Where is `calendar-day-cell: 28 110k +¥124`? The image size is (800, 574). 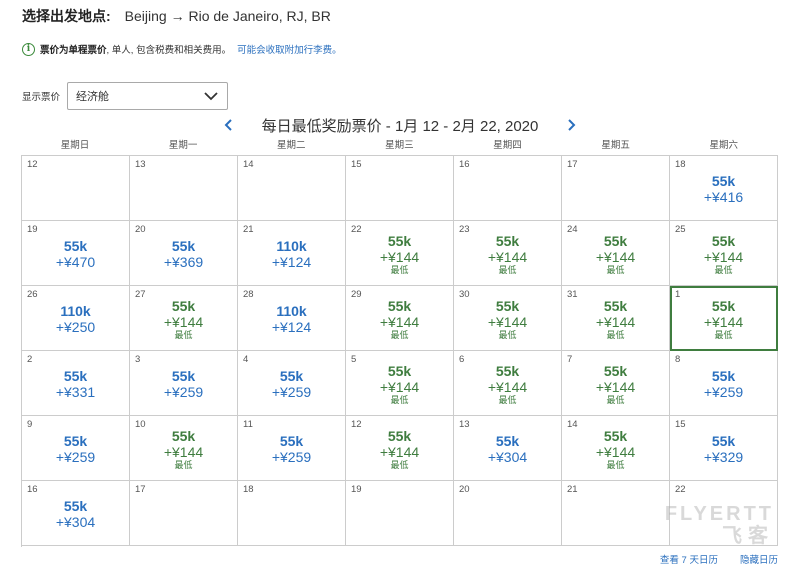
calendar-day-cell: 28 110k +¥124 is located at coordinates (292, 318).